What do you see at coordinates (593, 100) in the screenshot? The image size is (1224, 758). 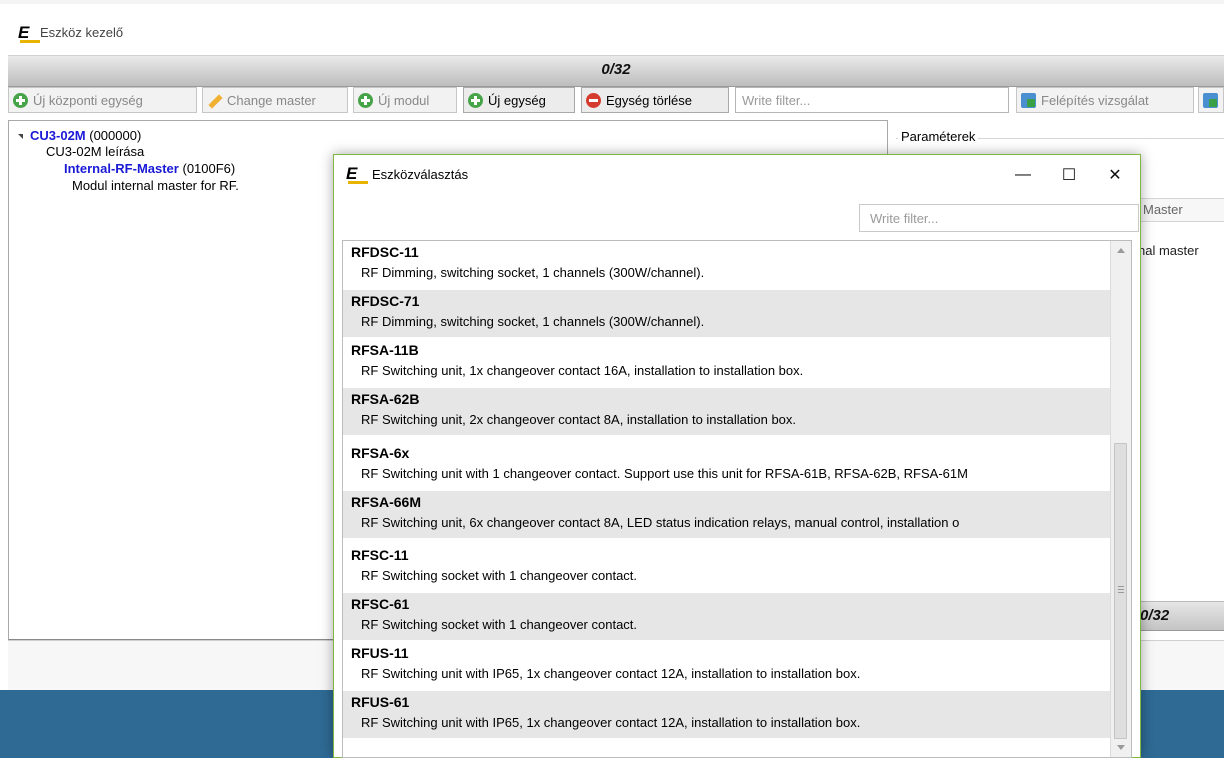 I see `minus-icon` at bounding box center [593, 100].